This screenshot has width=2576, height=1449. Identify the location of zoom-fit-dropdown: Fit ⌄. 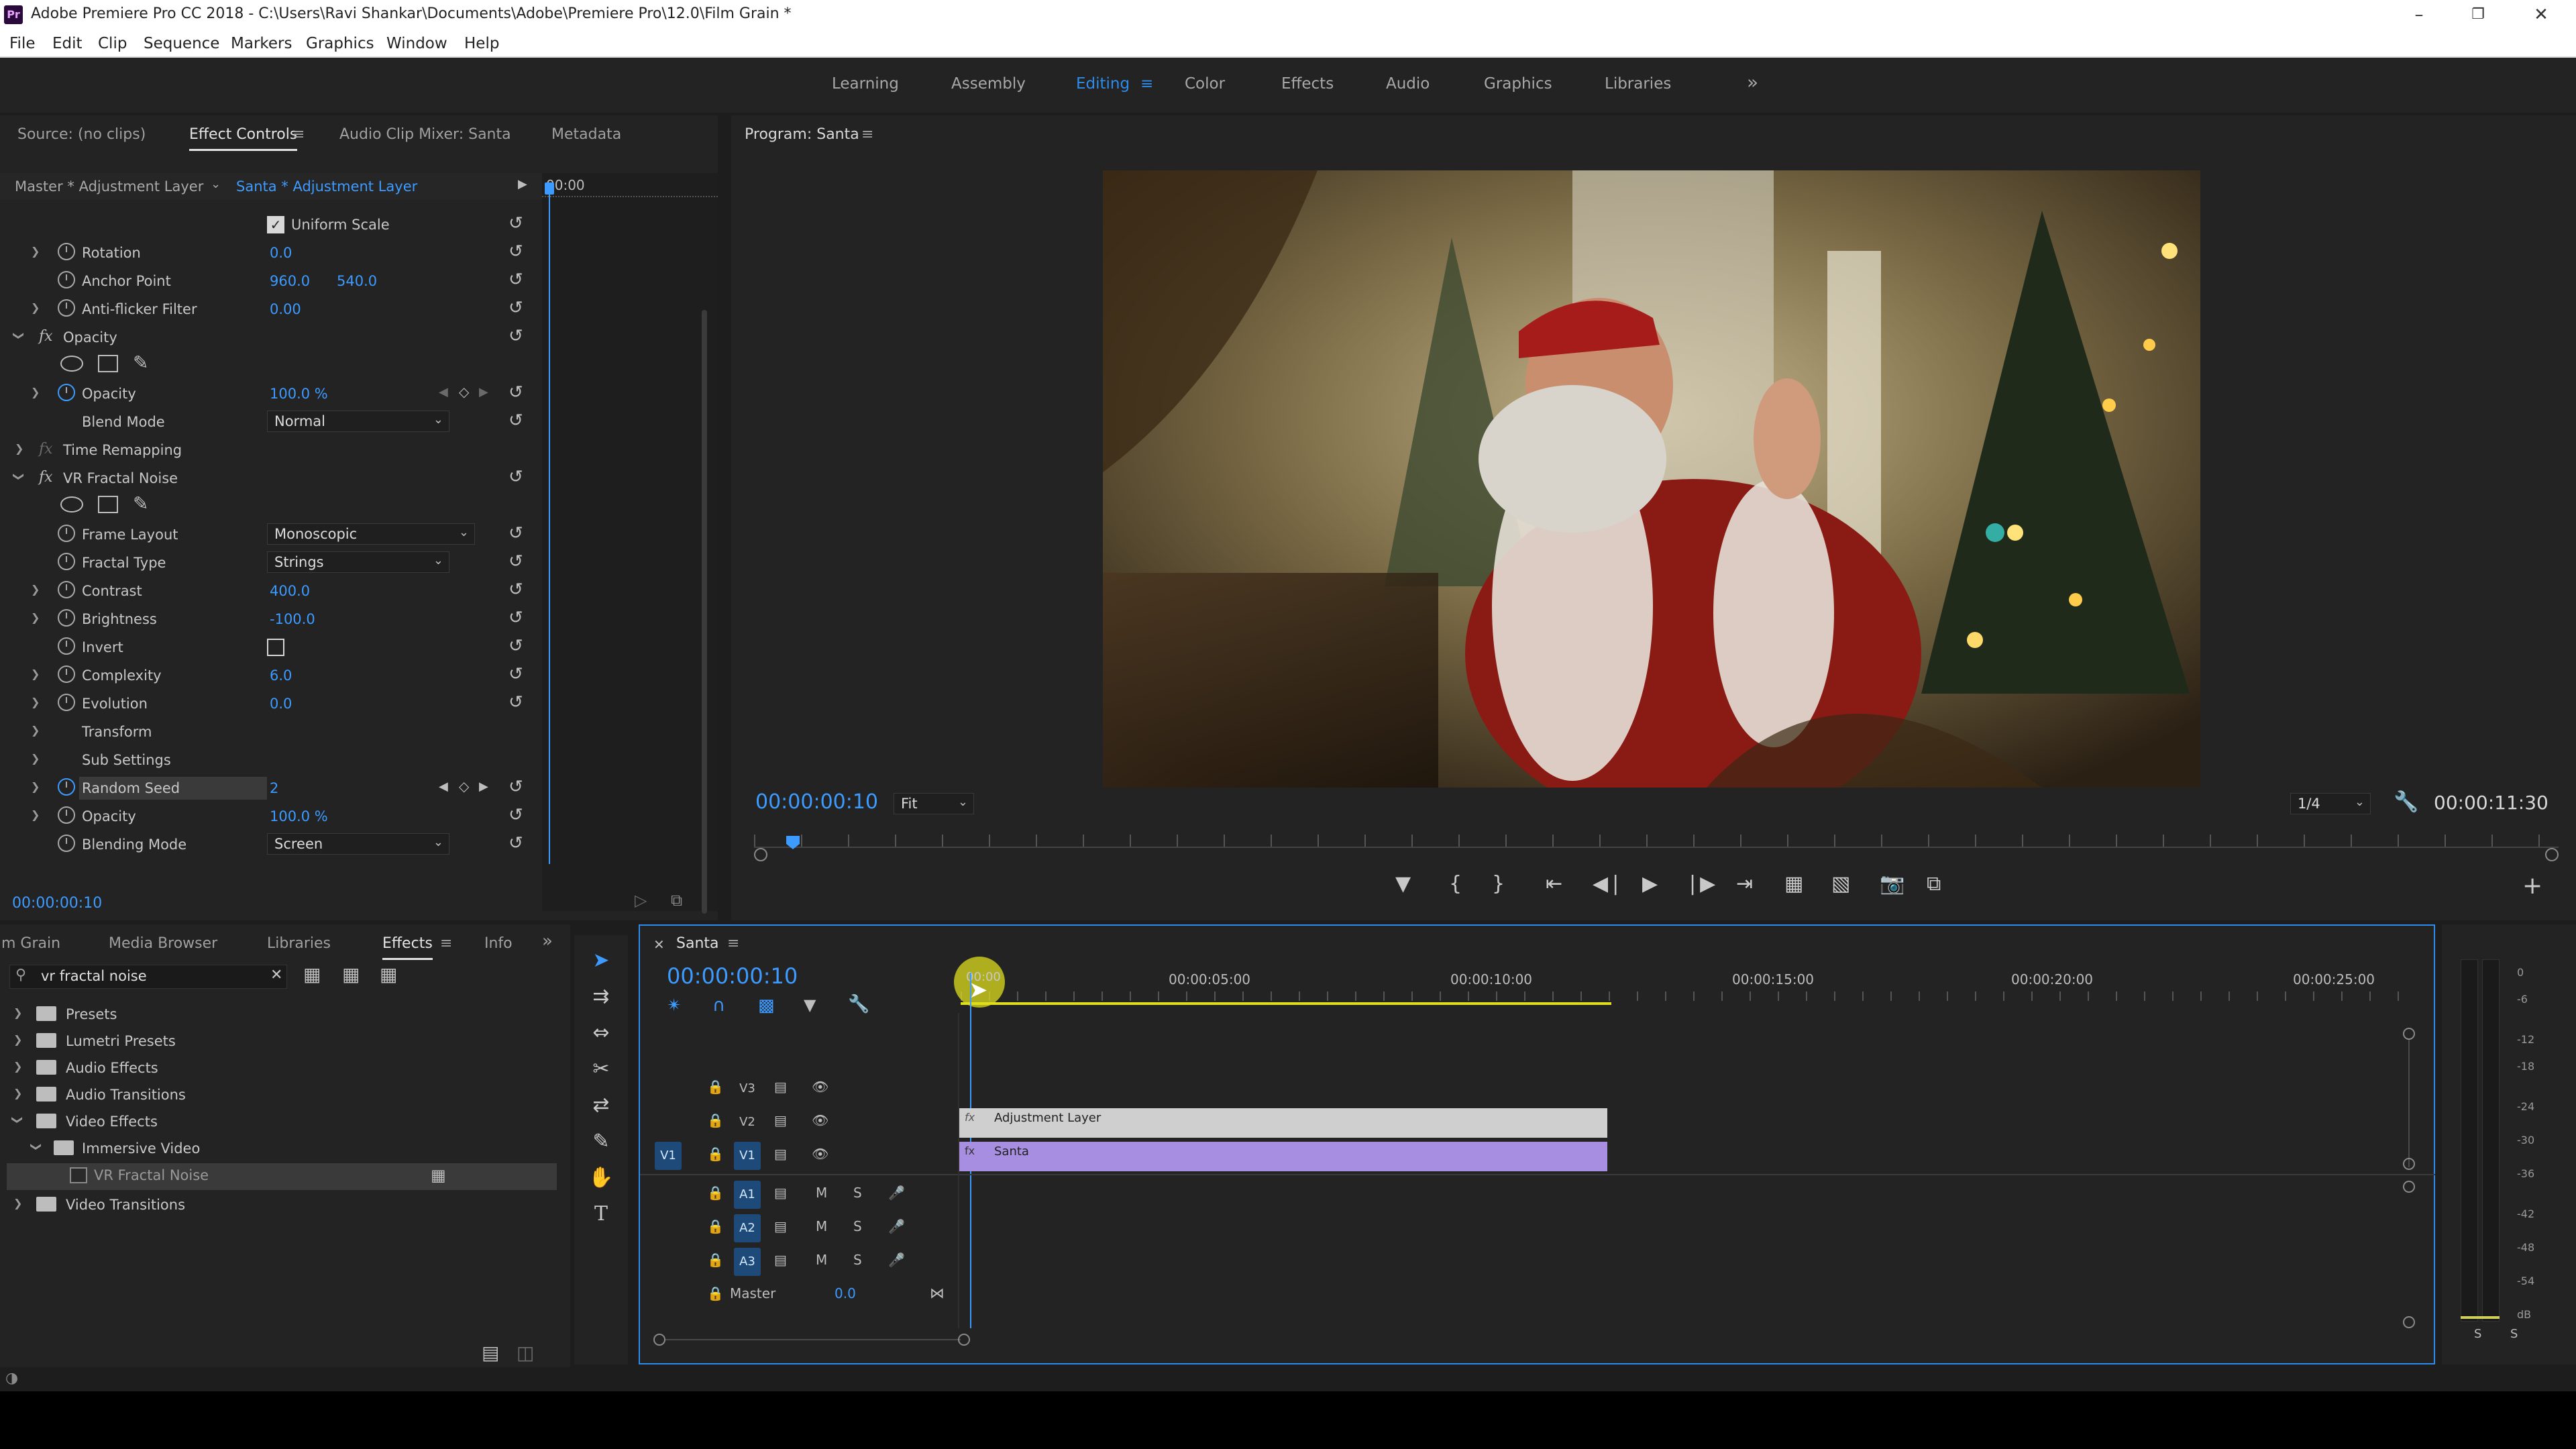
(934, 803).